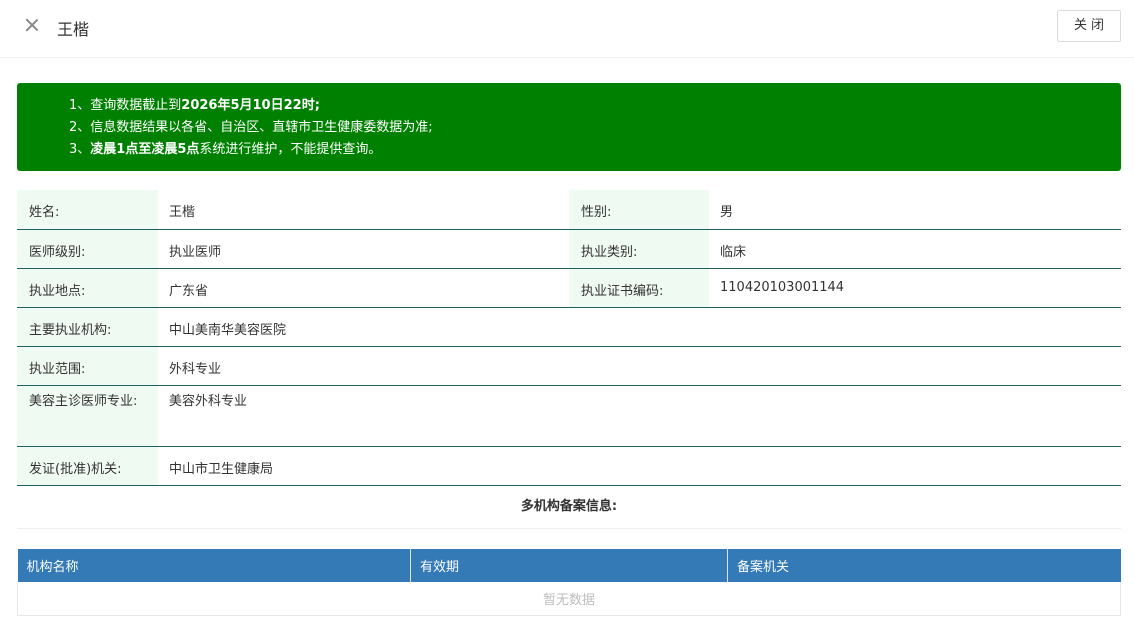  What do you see at coordinates (639, 249) in the screenshot?
I see `category-label: 执业类别:` at bounding box center [639, 249].